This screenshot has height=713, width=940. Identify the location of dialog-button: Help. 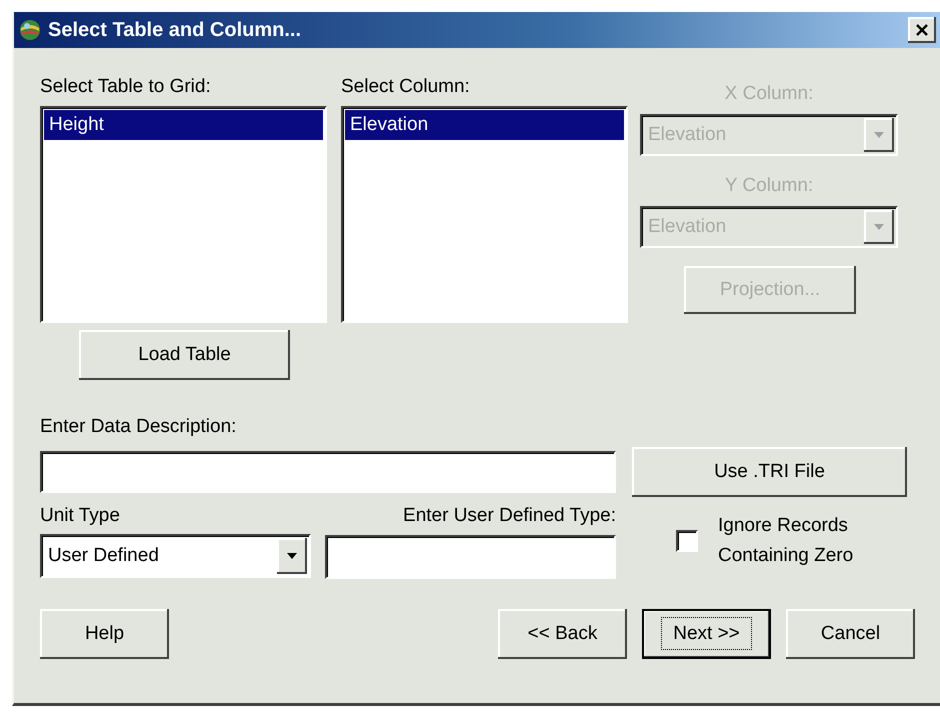
(104, 634).